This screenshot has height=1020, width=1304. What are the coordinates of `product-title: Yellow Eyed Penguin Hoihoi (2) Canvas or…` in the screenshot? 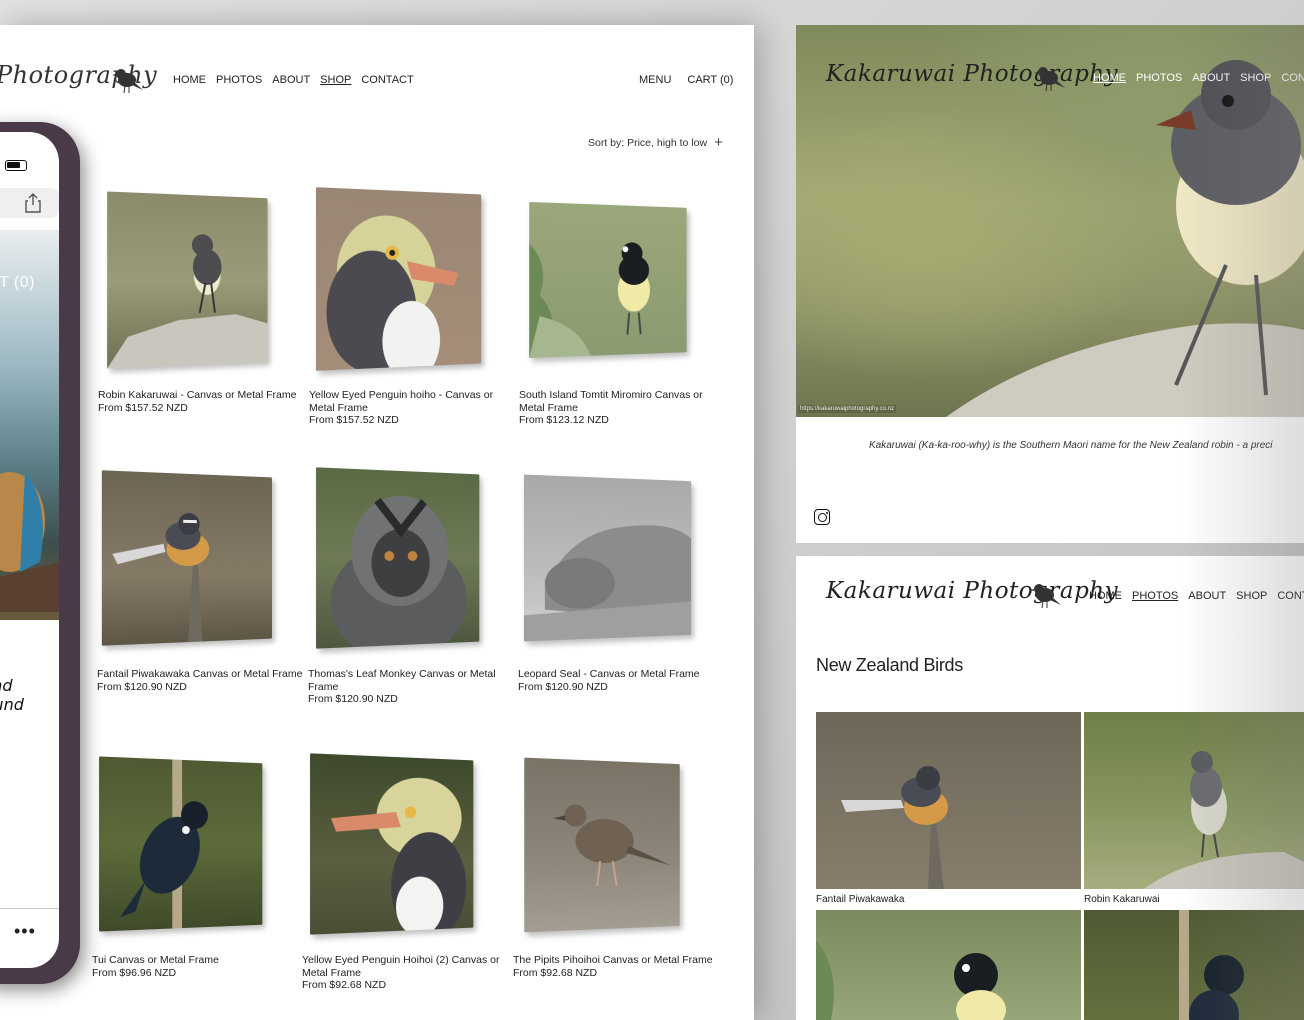 It's located at (407, 973).